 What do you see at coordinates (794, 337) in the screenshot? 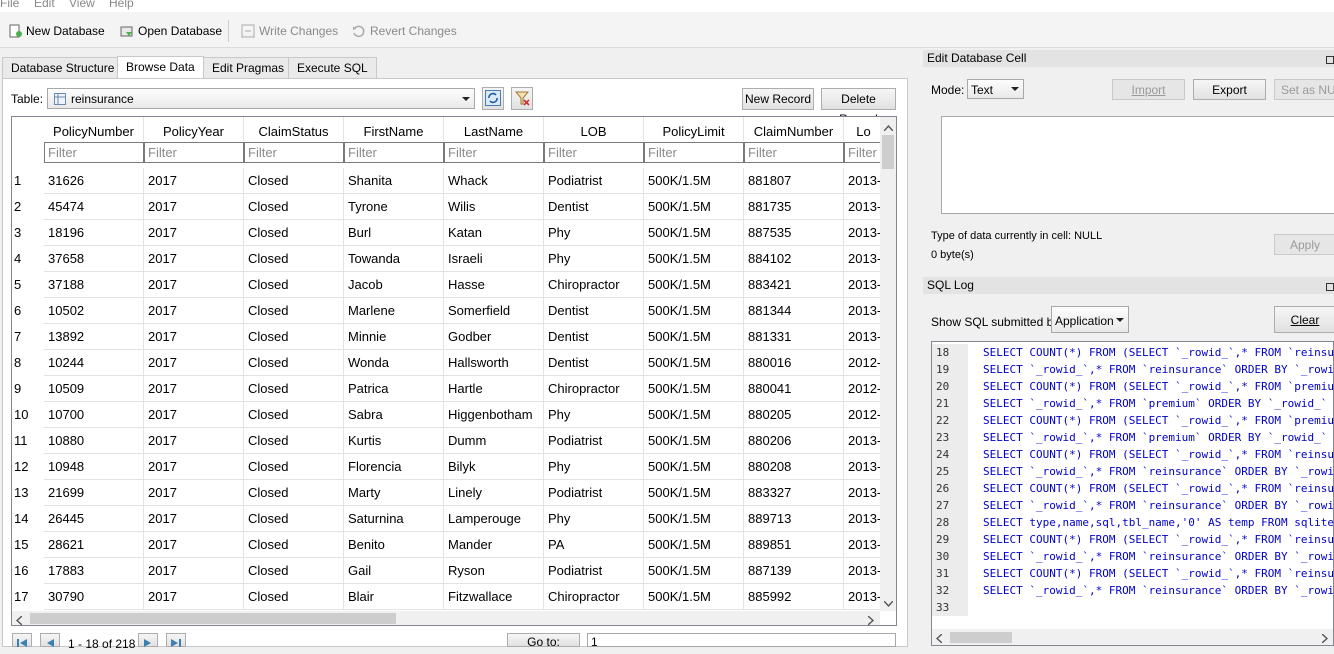
I see `table-cell: 881331` at bounding box center [794, 337].